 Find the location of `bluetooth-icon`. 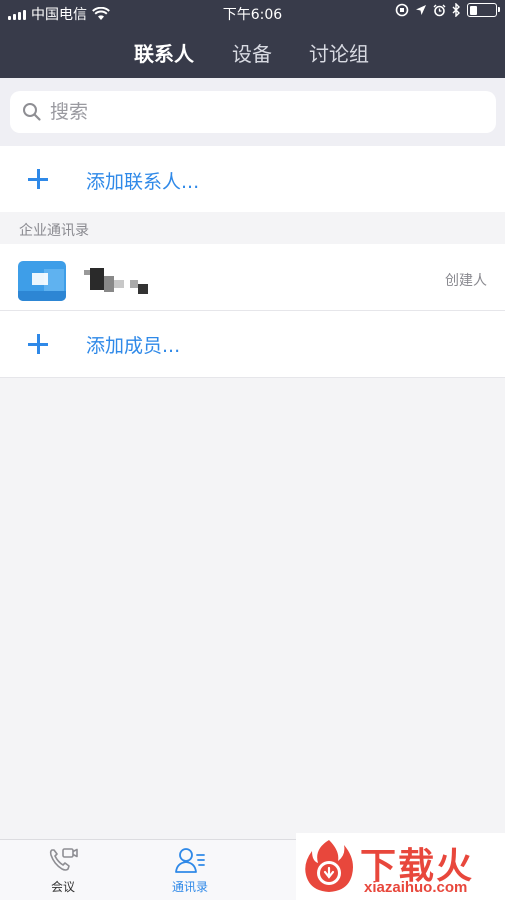

bluetooth-icon is located at coordinates (456, 10).